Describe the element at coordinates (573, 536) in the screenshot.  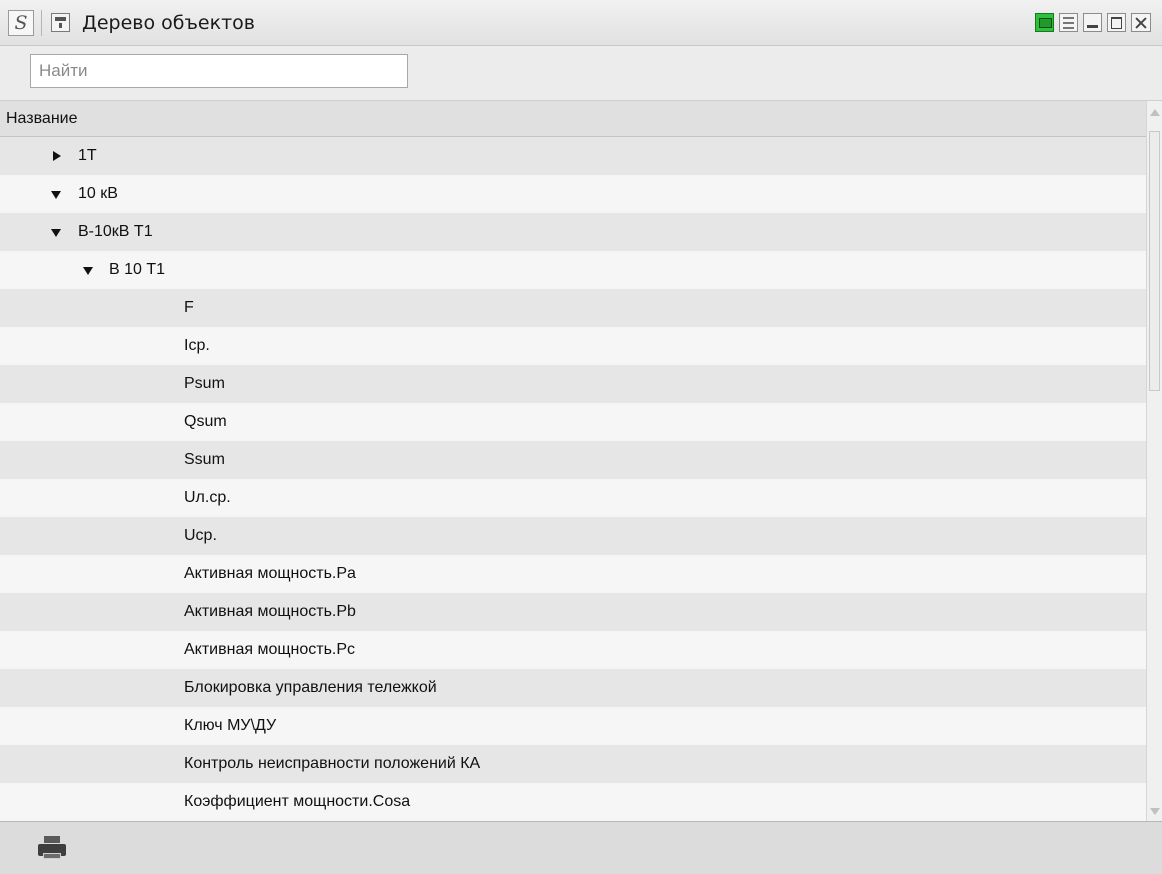
I see `tree-row: Uср.` at that location.